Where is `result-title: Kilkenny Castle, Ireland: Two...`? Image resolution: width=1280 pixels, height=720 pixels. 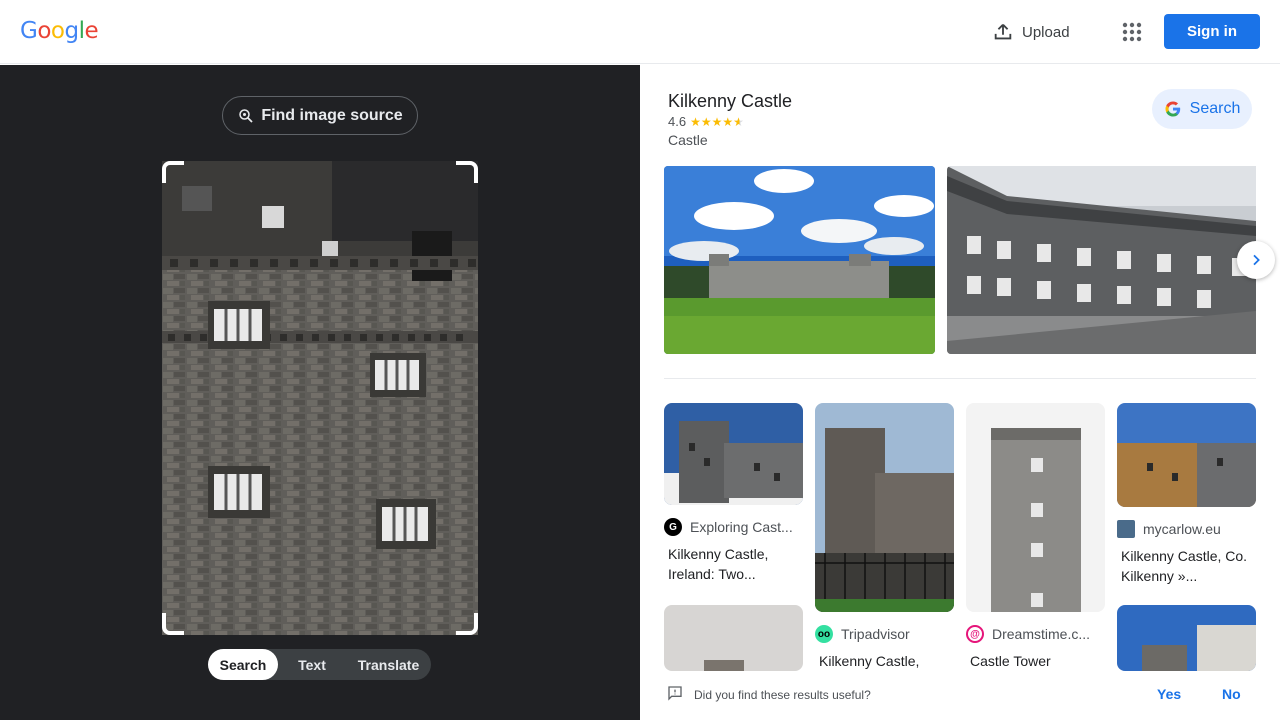
result-title: Kilkenny Castle, Ireland: Two... is located at coordinates (718, 564).